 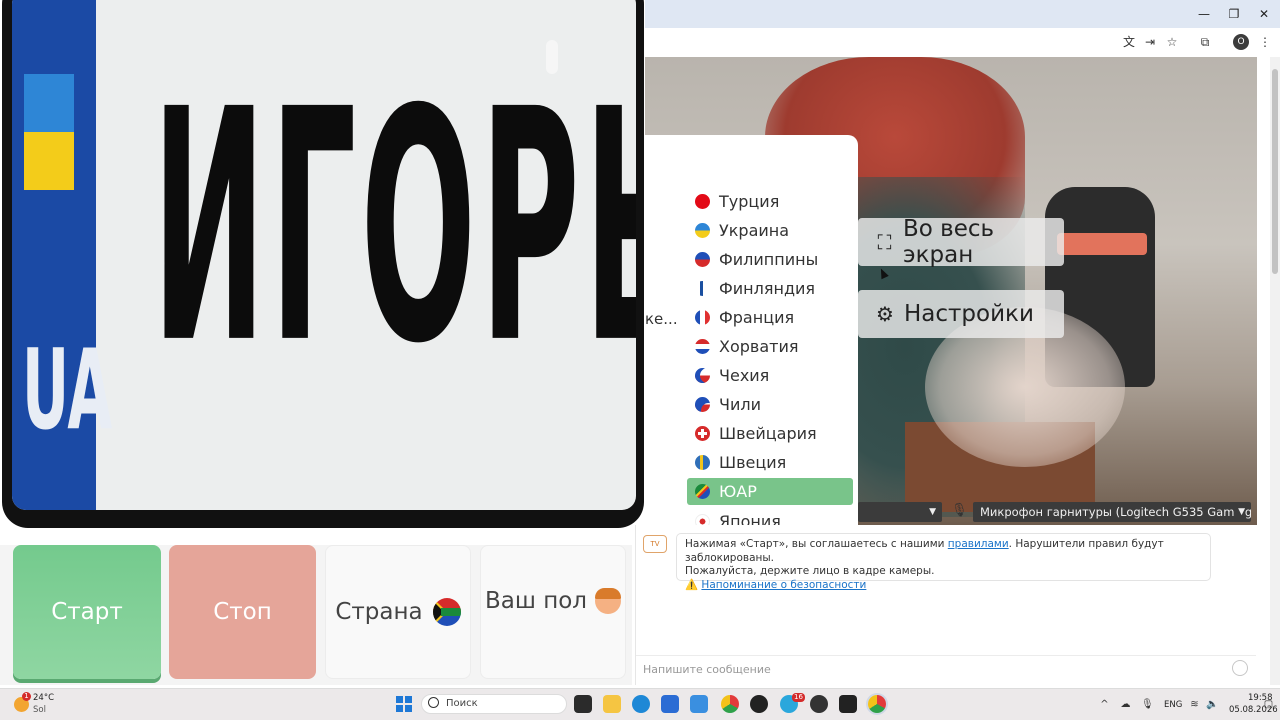 What do you see at coordinates (702, 433) in the screenshot?
I see `switzerland-flag-icon` at bounding box center [702, 433].